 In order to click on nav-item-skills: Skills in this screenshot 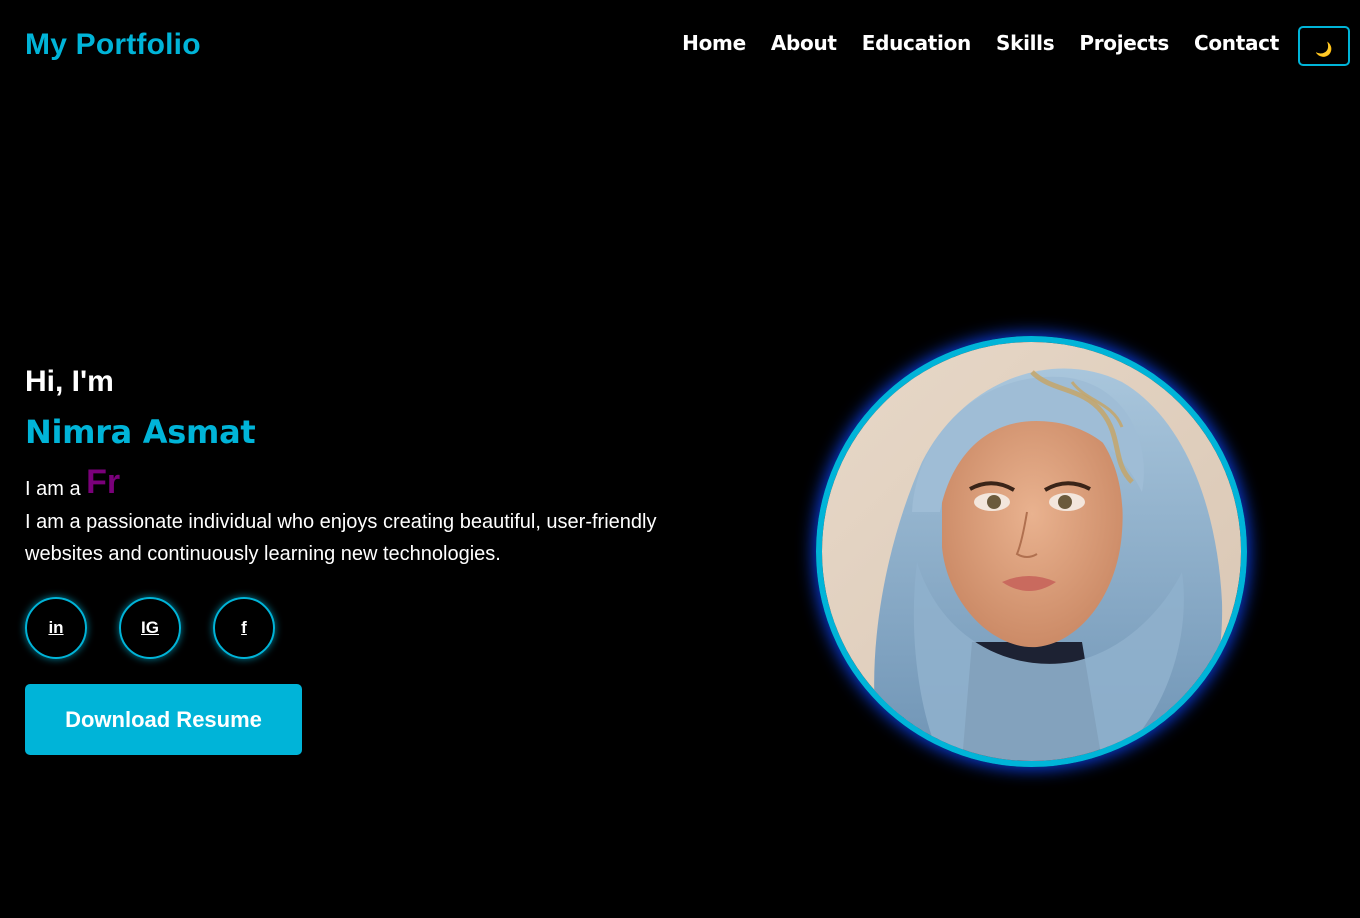, I will do `click(1025, 43)`.